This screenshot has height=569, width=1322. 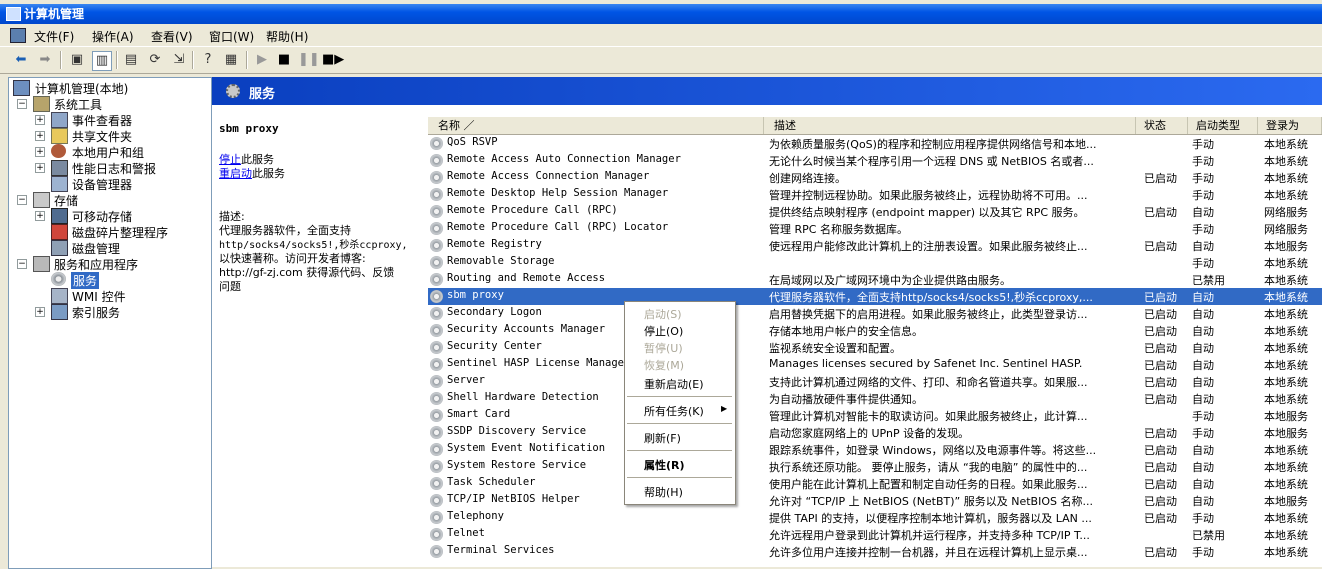 I want to click on menu-separator, so click(x=679, y=396).